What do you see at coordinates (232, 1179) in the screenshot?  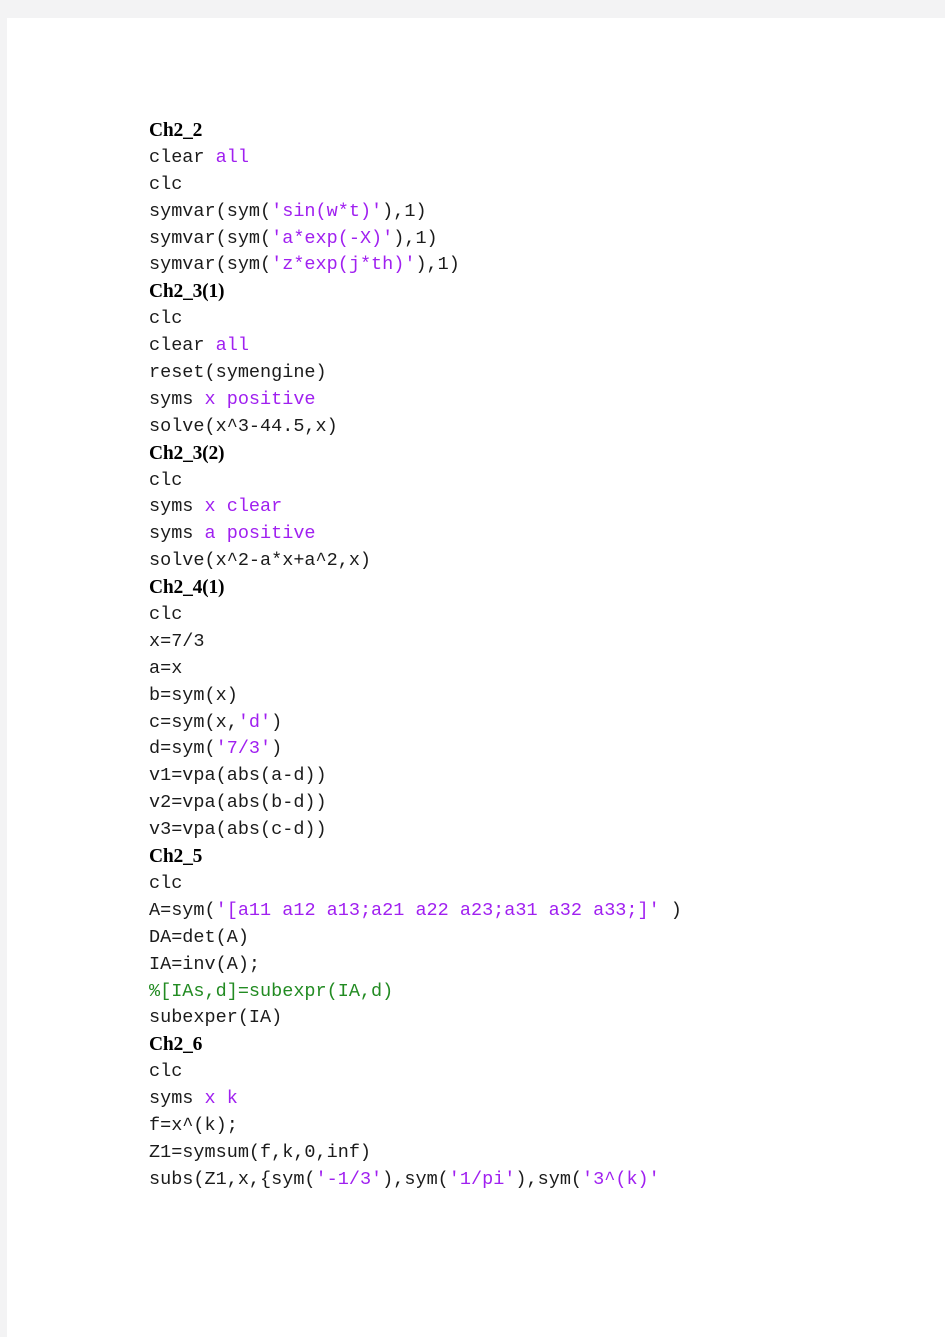 I see `code-span-code: subs(Z1,x,{sym(` at bounding box center [232, 1179].